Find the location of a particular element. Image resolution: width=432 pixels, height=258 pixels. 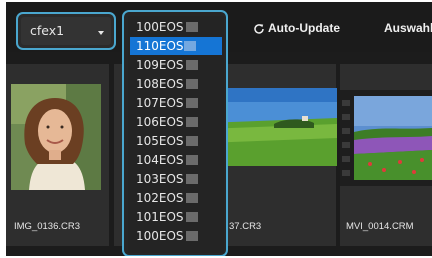

card-selector-dropdown: cfex1 is located at coordinates (66, 31).